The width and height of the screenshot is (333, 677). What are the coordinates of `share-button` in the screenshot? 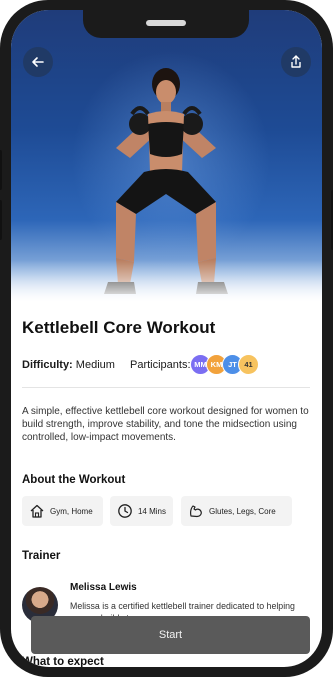 It's located at (296, 62).